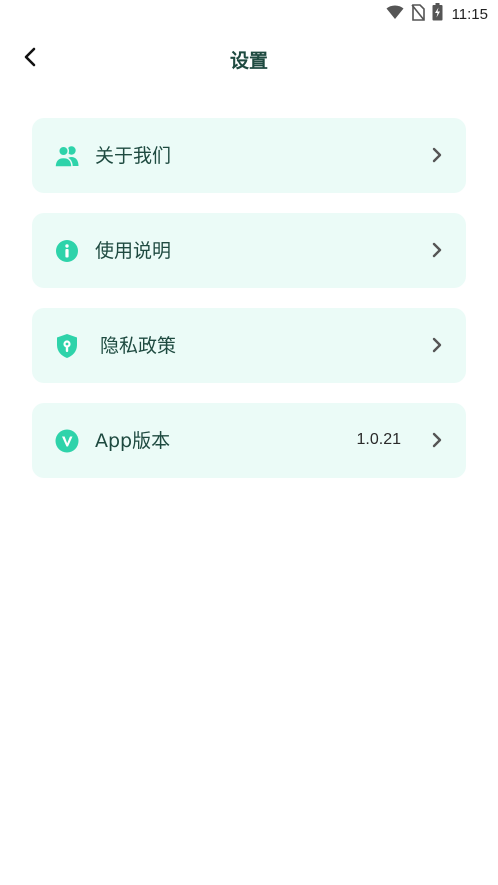 This screenshot has height=885, width=498. What do you see at coordinates (67, 346) in the screenshot?
I see `shield-lock-icon` at bounding box center [67, 346].